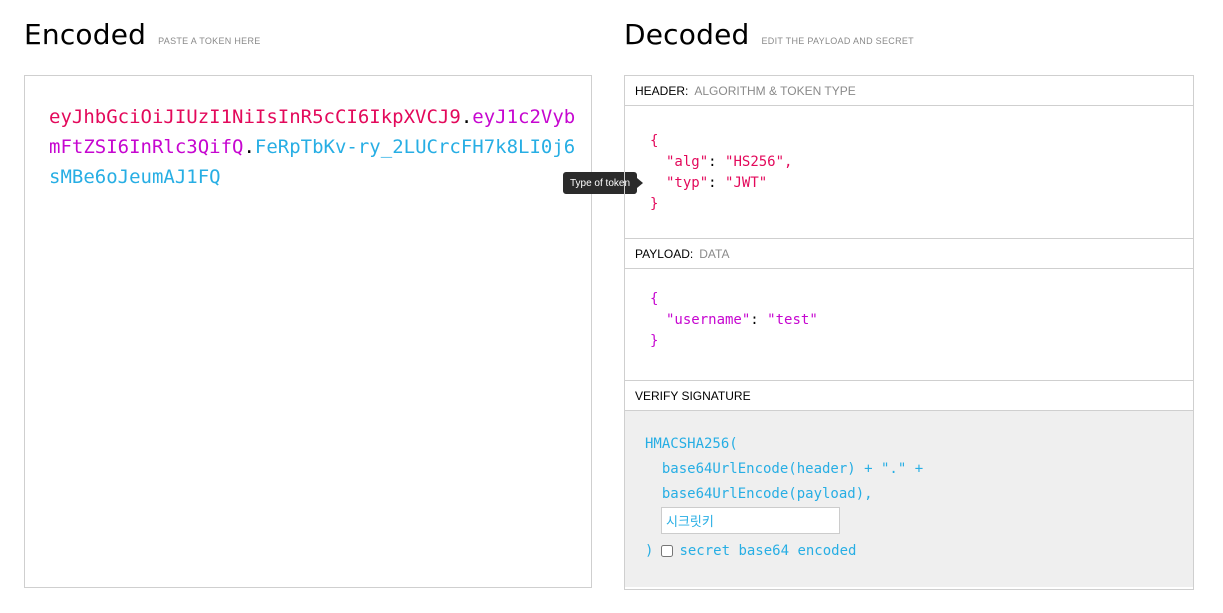 The width and height of the screenshot is (1223, 613). What do you see at coordinates (784, 469) in the screenshot?
I see `sig-header-expr: base64UrlEncode(header) + "." +` at bounding box center [784, 469].